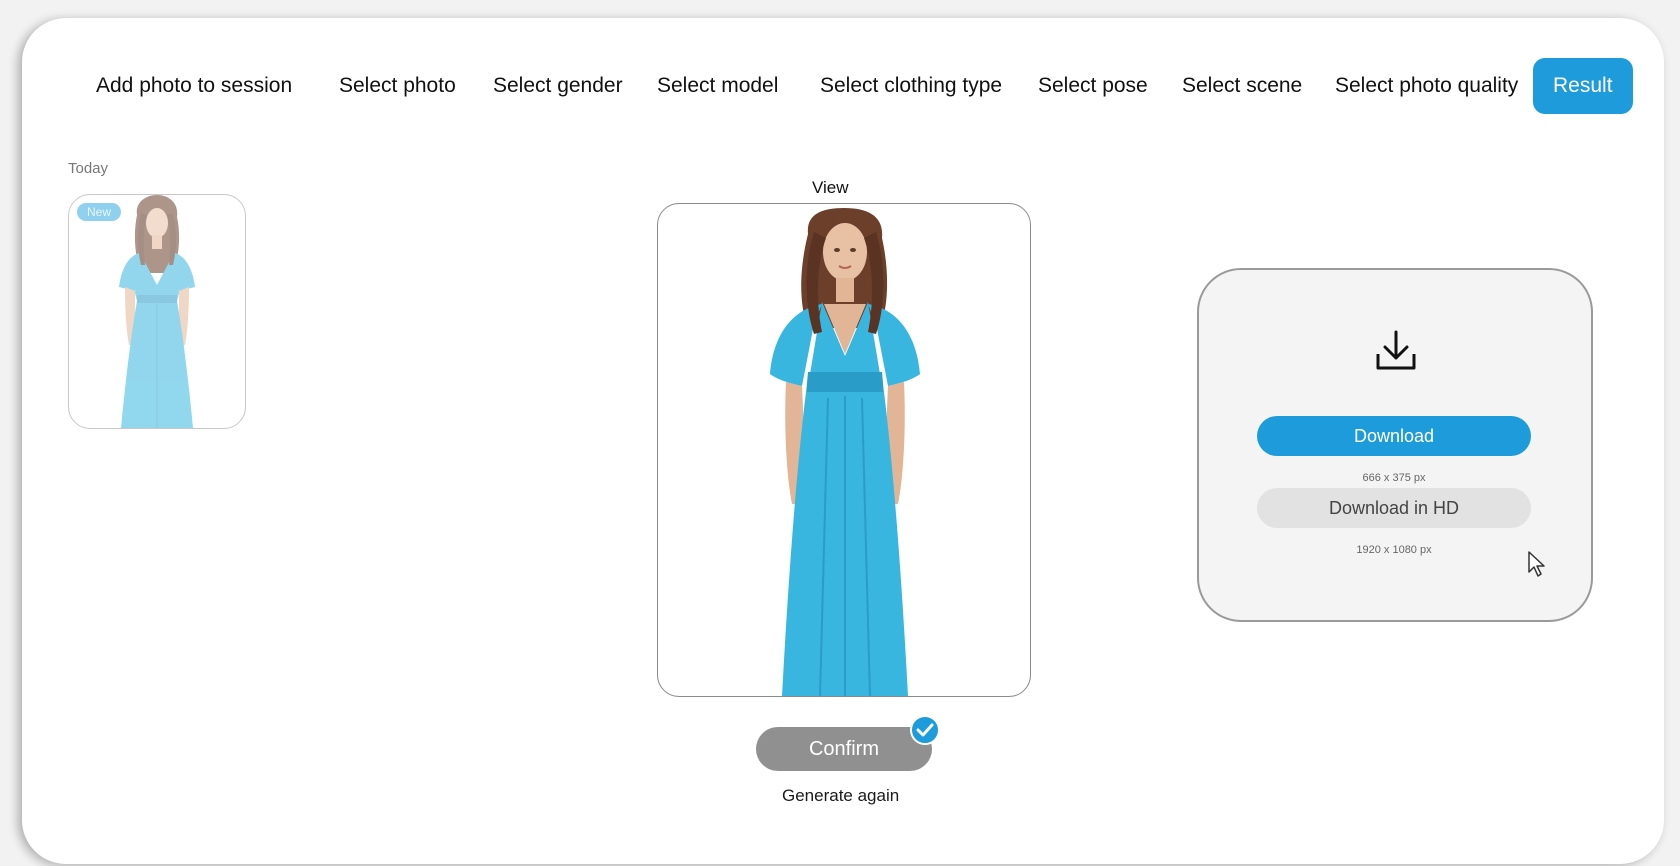  I want to click on view-image-frame, so click(844, 450).